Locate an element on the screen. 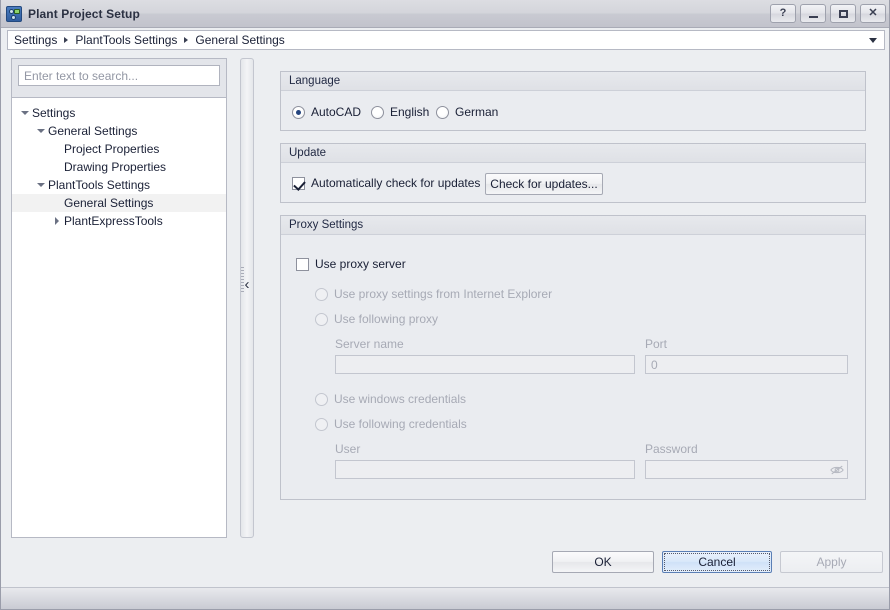 This screenshot has height=610, width=890. cancel-button: Cancel is located at coordinates (717, 562).